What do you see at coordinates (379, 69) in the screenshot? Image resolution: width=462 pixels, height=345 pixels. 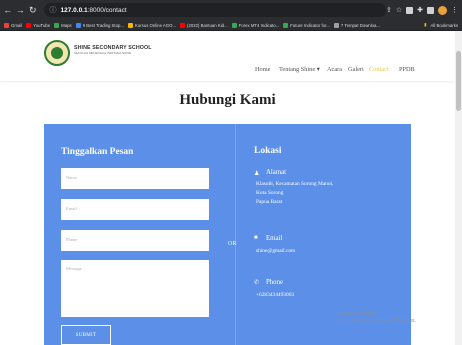 I see `menu-item: Contact` at bounding box center [379, 69].